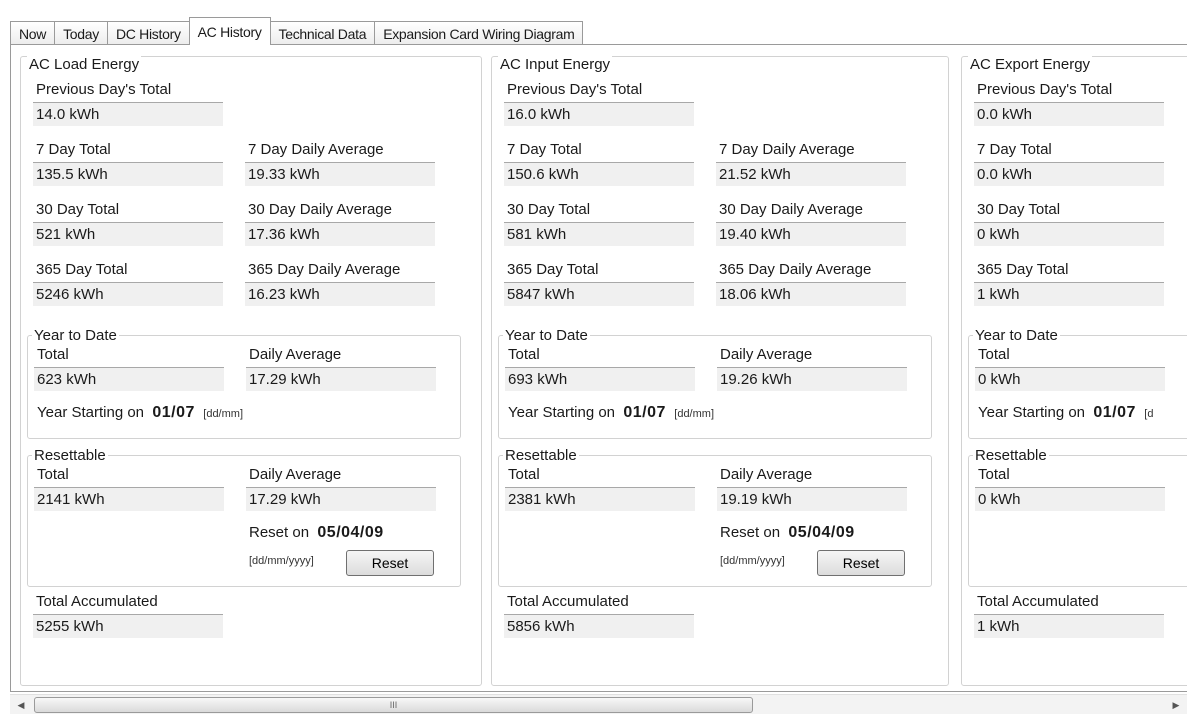 This screenshot has width=1187, height=727. Describe the element at coordinates (229, 31) in the screenshot. I see `tab-ac-history: AC History` at that location.